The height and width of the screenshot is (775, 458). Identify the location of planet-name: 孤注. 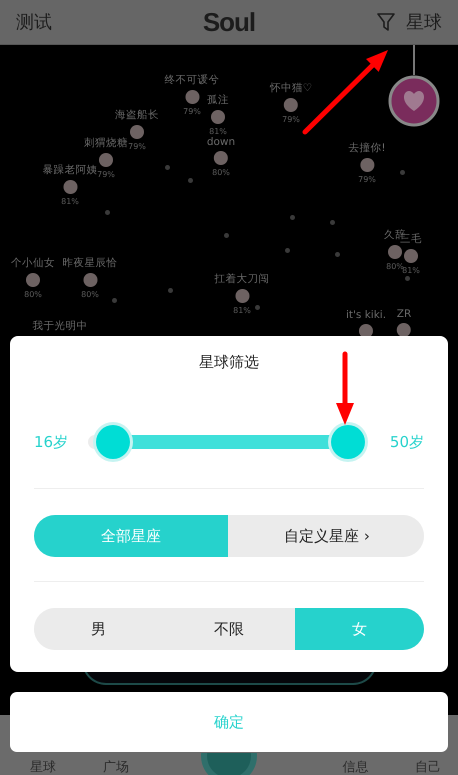
(218, 100).